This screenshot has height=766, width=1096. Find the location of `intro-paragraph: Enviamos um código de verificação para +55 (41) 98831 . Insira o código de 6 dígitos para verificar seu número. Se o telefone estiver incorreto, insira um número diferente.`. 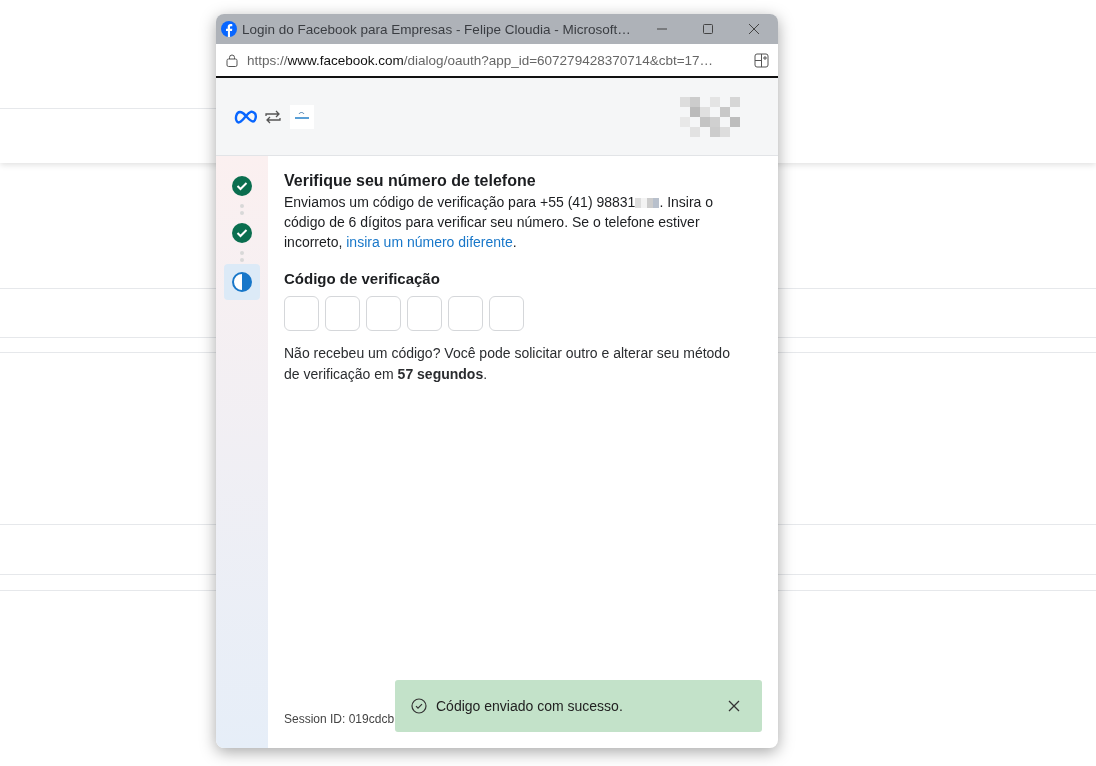

intro-paragraph: Enviamos um código de verificação para +55 (41) 98831 . Insira o código de 6 dígitos para verificar seu número. Se o telefone estiver incorreto, insira um número diferente. is located at coordinates (499, 222).